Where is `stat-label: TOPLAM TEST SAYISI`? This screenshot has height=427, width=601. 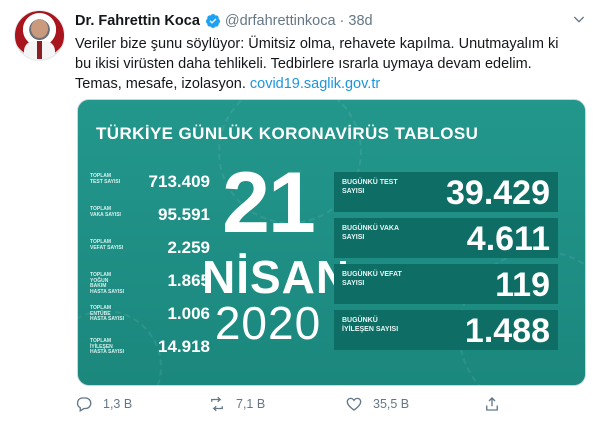 stat-label: TOPLAM TEST SAYISI is located at coordinates (105, 179).